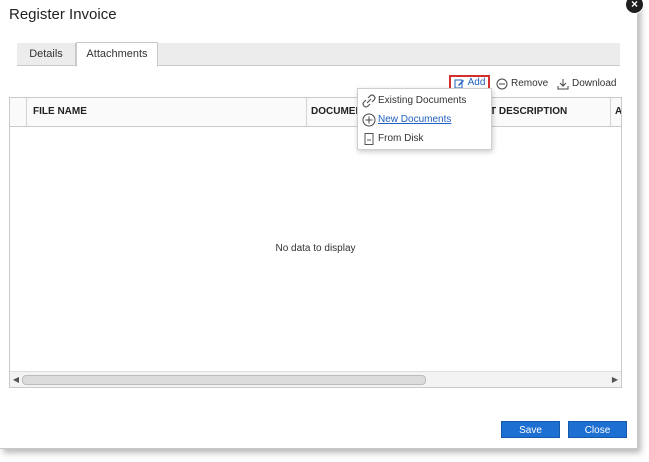 The height and width of the screenshot is (462, 649). I want to click on menu-item-new-documents: New Documents, so click(424, 120).